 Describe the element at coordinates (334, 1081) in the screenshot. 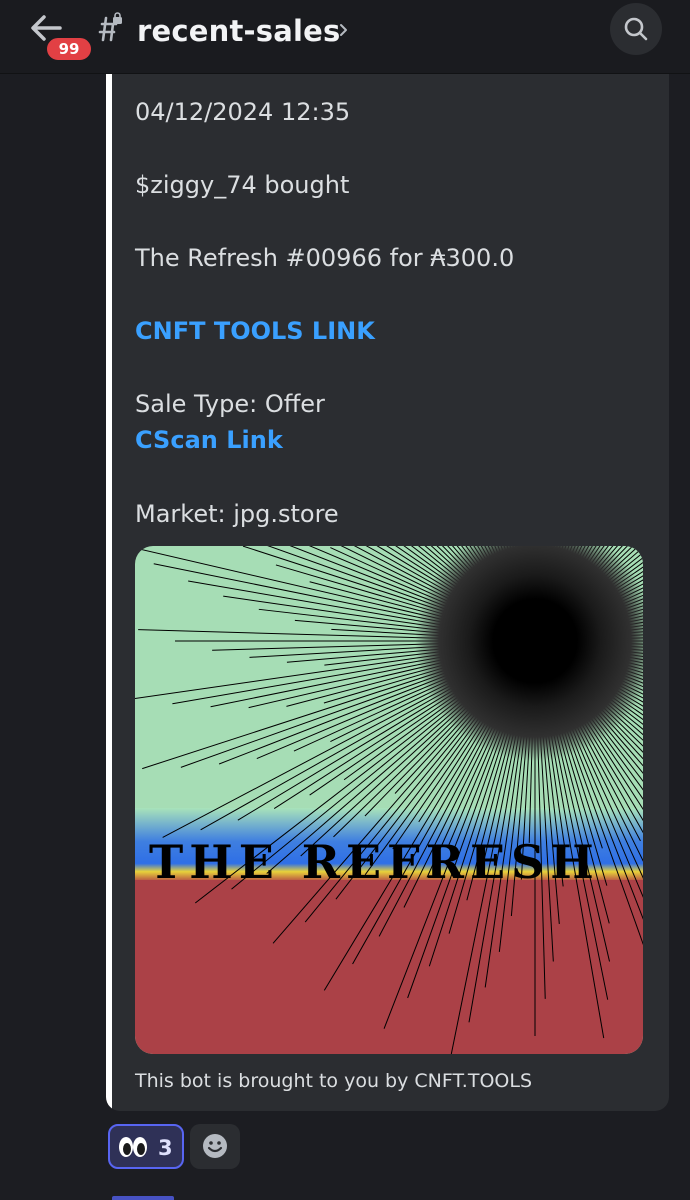

I see `embed-footer: This bot is brought to you by CNFT.TOOLS` at that location.